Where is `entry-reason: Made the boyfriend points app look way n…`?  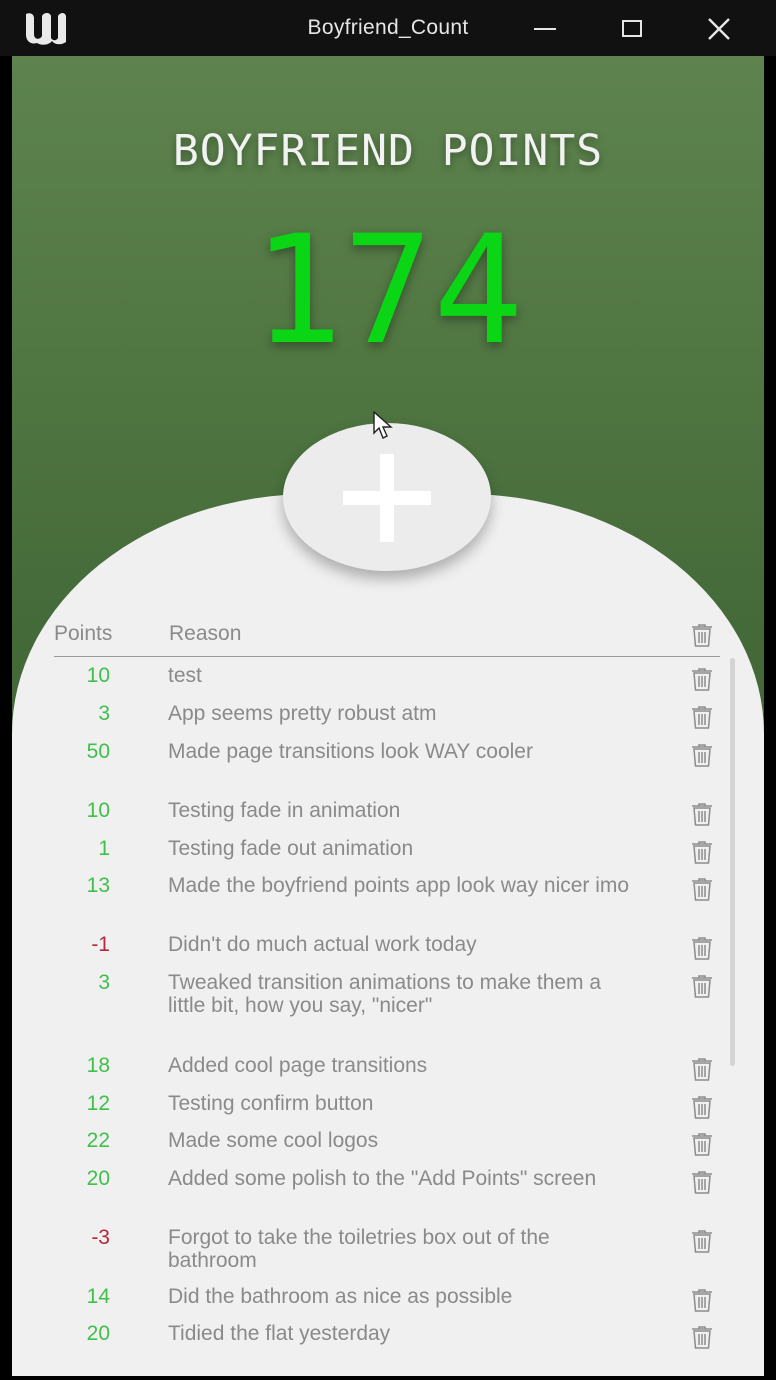
entry-reason: Made the boyfriend points app look way n… is located at coordinates (399, 885).